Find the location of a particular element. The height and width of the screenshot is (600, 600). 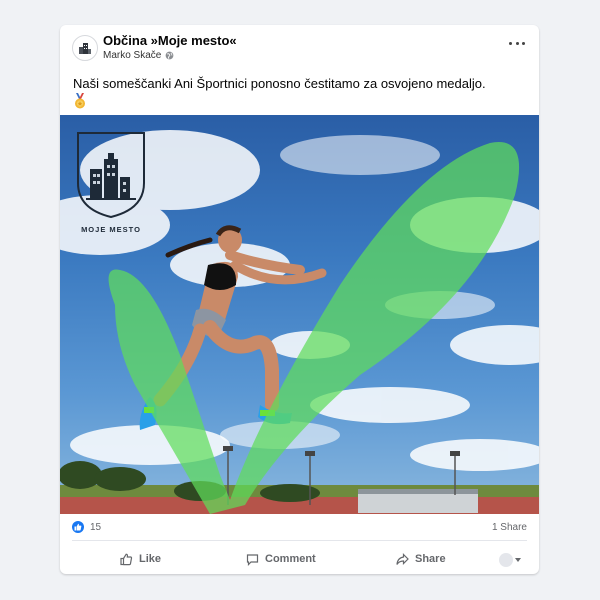

profile-avatar is located at coordinates (506, 560).